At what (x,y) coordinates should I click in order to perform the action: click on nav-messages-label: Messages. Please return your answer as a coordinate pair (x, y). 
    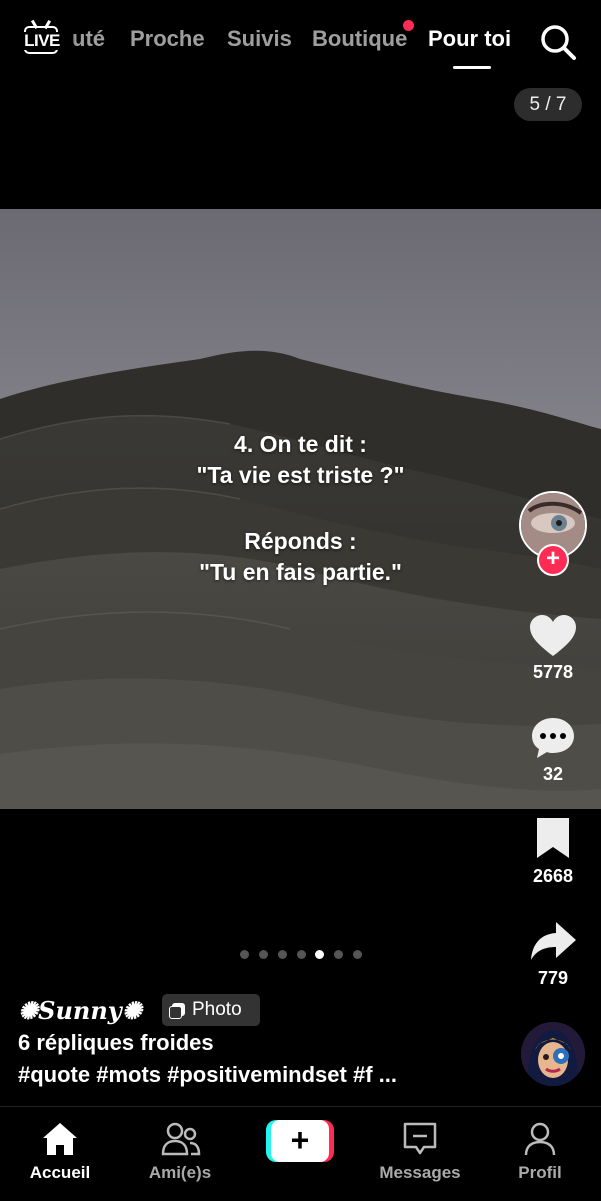
    Looking at the image, I should click on (420, 1172).